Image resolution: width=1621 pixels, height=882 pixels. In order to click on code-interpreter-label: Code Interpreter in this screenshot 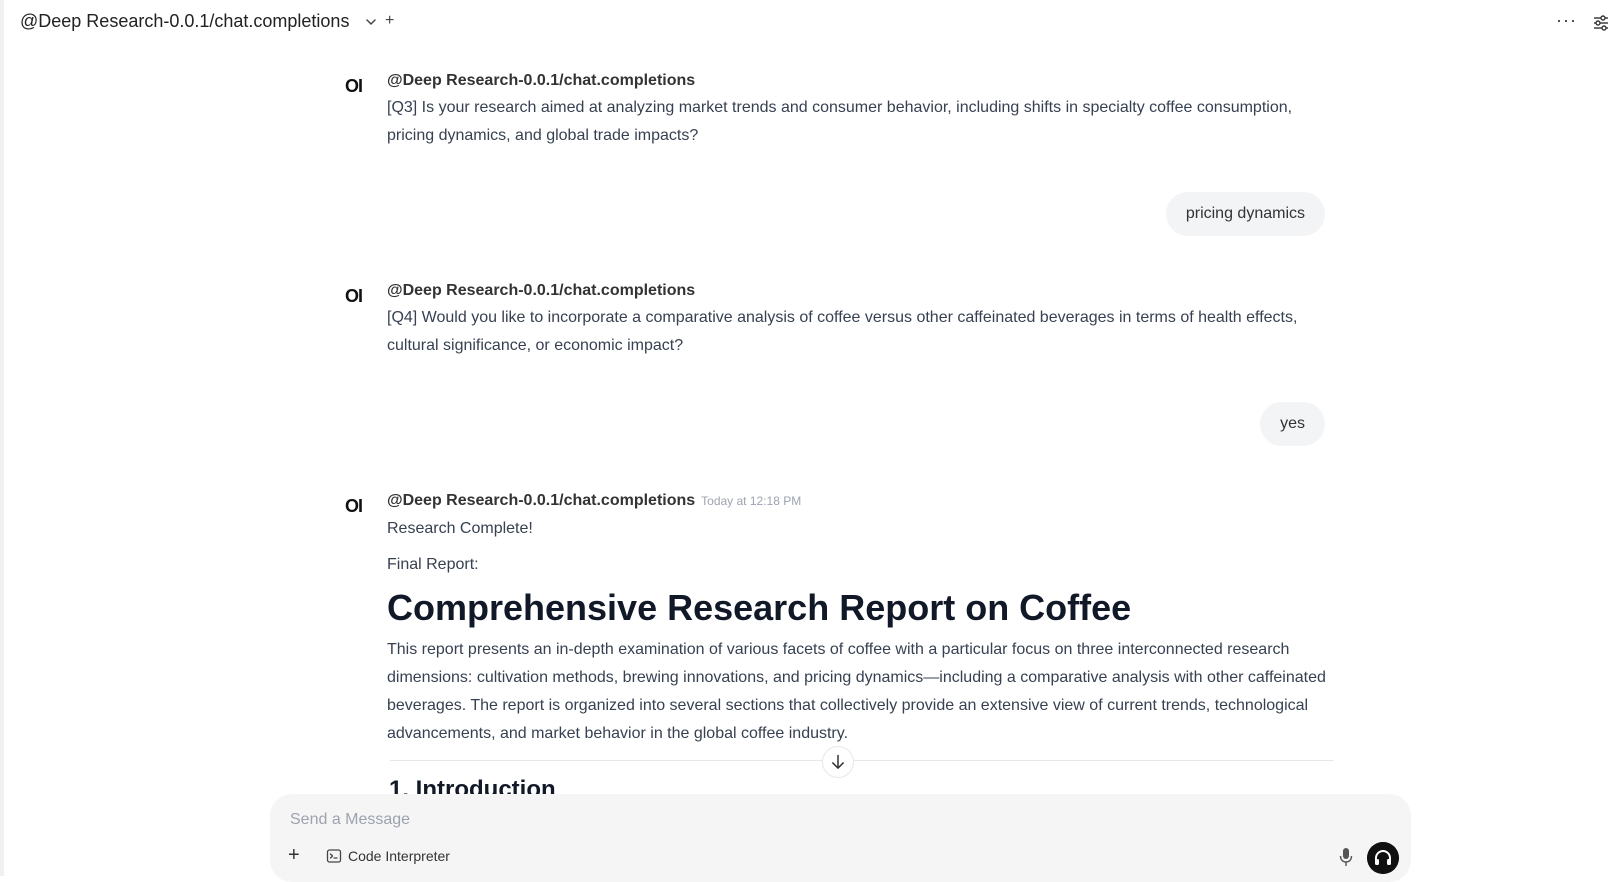, I will do `click(399, 856)`.